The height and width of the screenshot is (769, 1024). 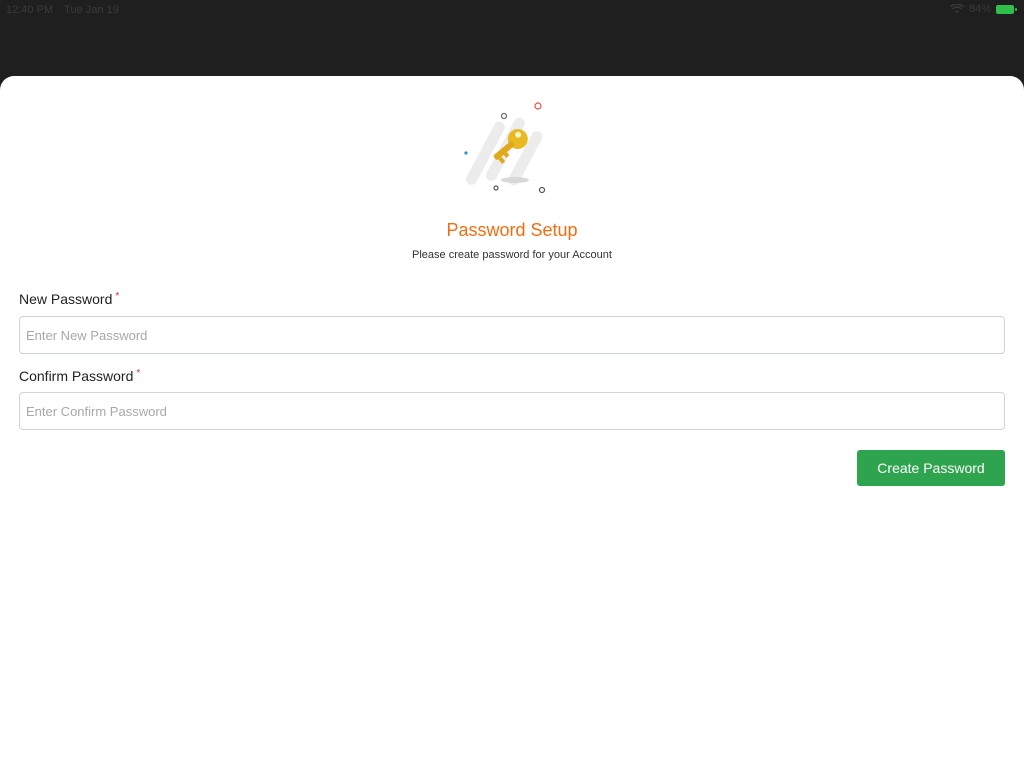 I want to click on key-illustration, so click(x=512, y=148).